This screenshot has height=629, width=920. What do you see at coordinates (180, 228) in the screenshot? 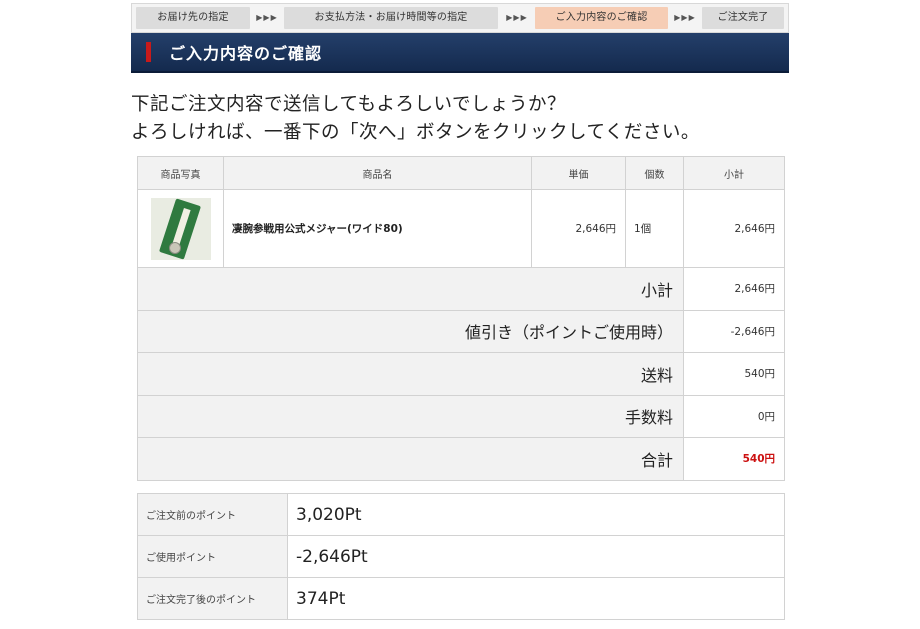
I see `product-photo` at bounding box center [180, 228].